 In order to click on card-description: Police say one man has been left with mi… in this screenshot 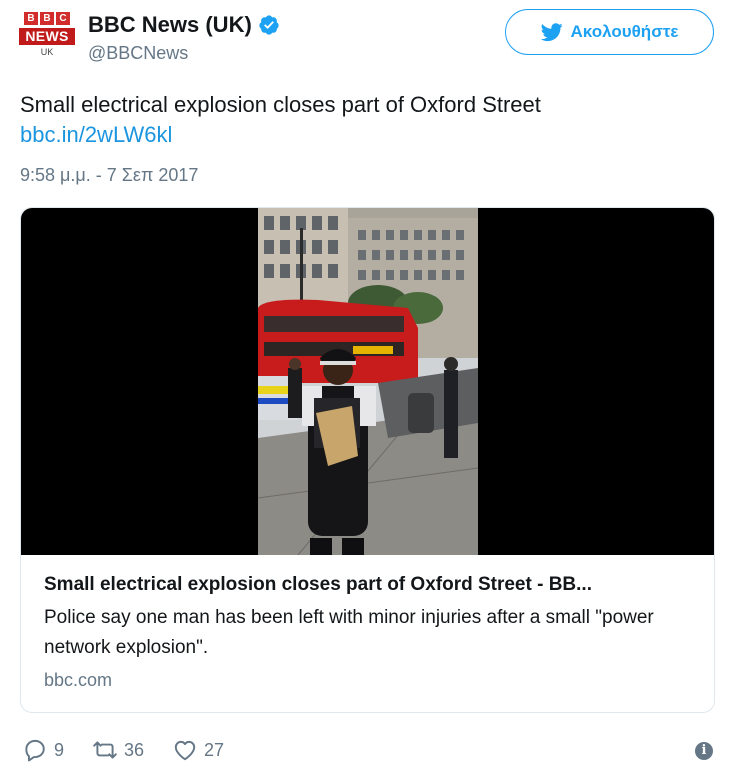, I will do `click(349, 632)`.